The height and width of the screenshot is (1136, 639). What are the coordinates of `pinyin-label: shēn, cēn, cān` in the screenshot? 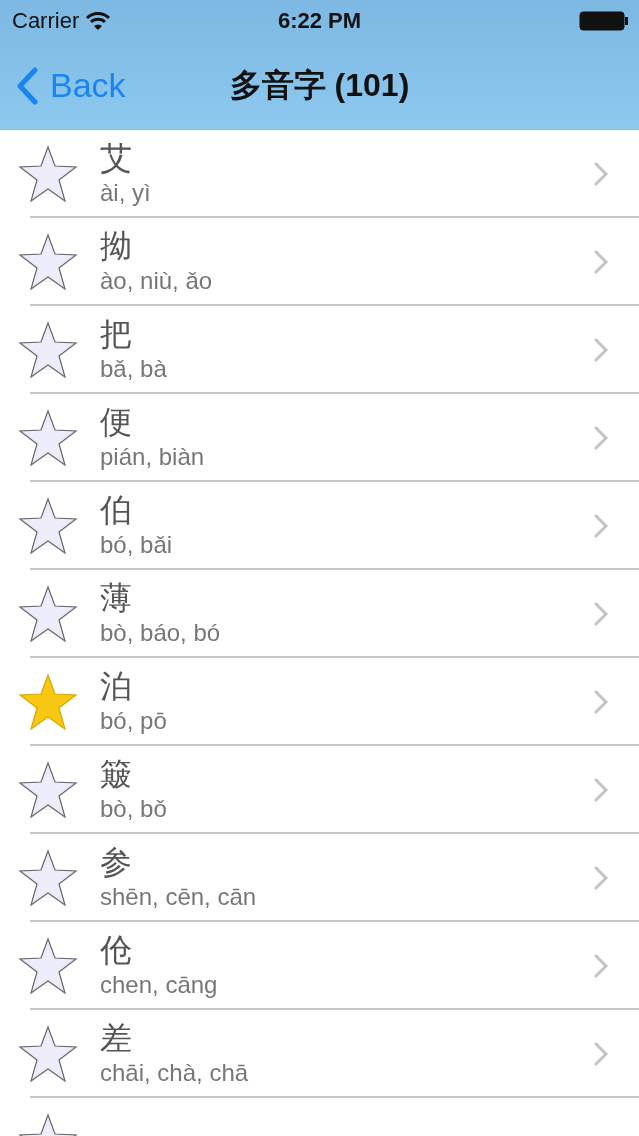 It's located at (178, 897).